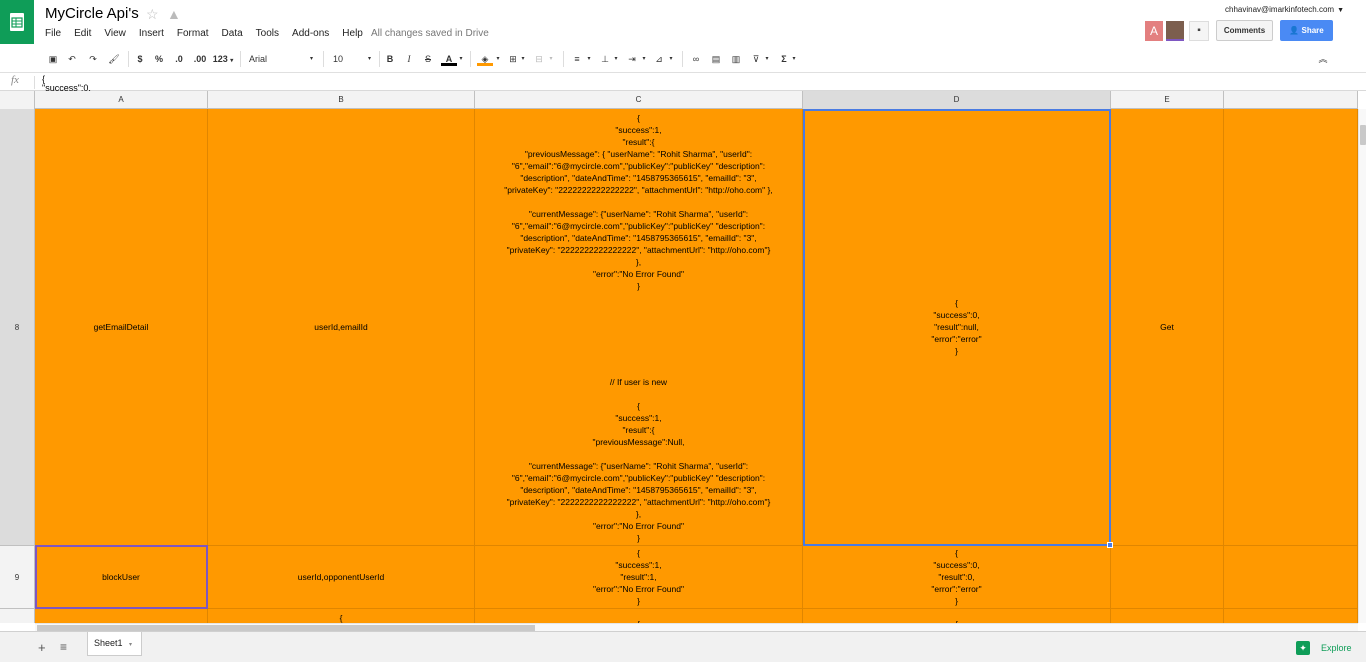  What do you see at coordinates (85, 33) in the screenshot?
I see `menu-edit: Edit` at bounding box center [85, 33].